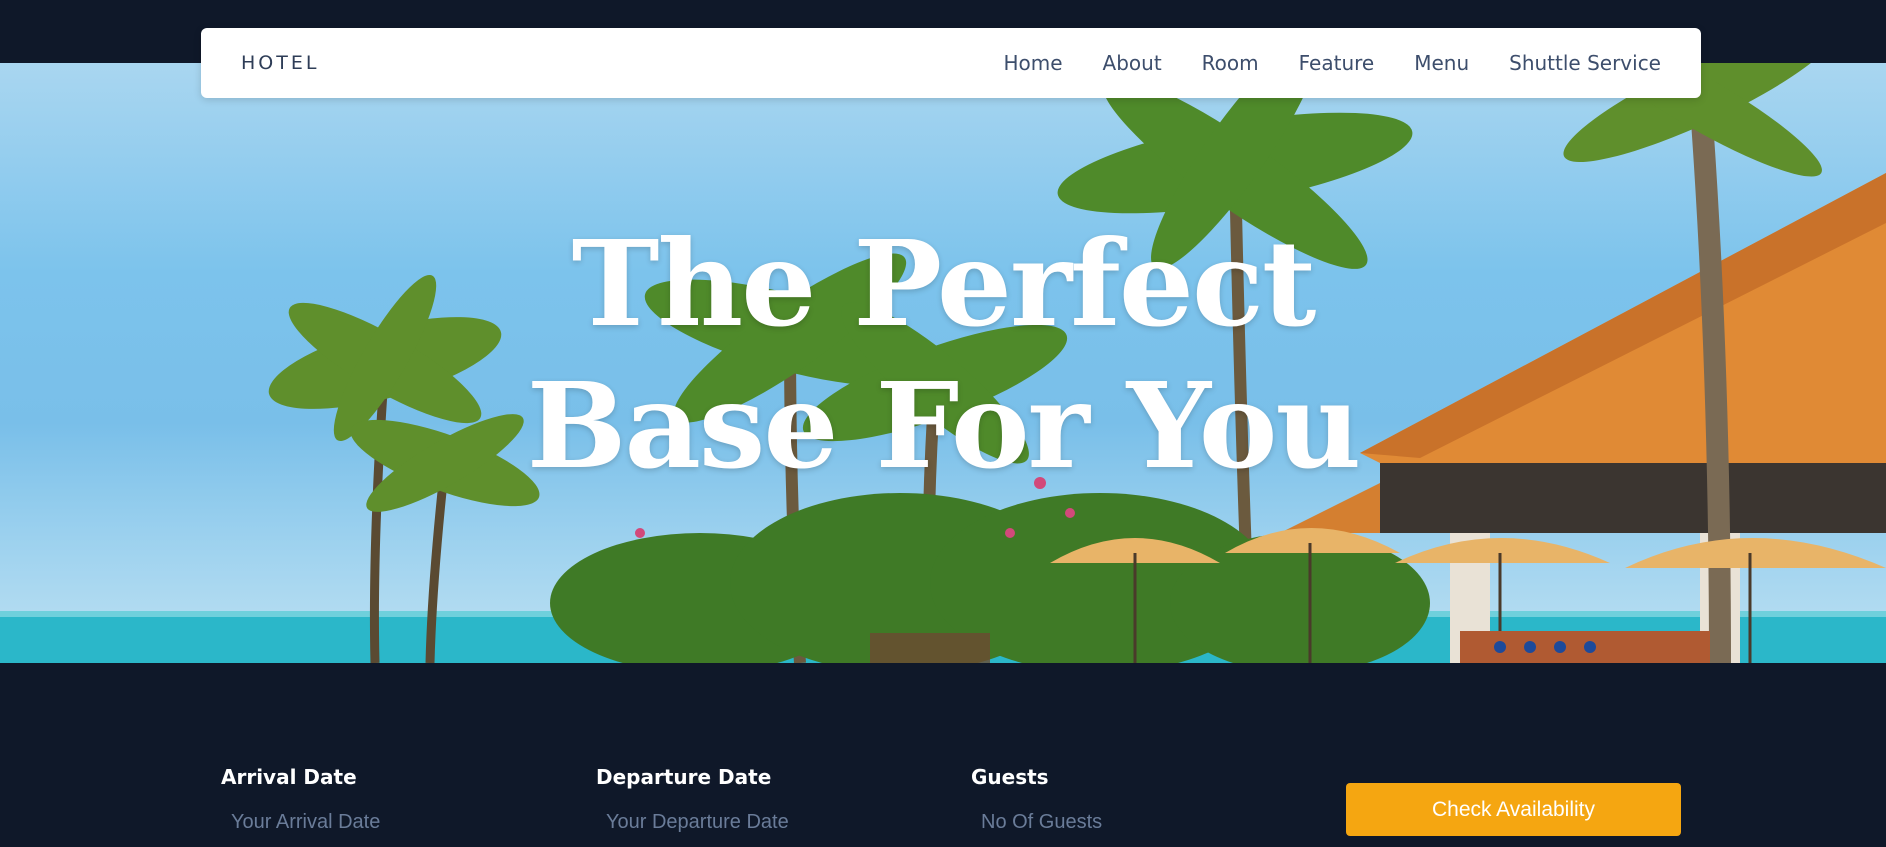 Image resolution: width=1886 pixels, height=847 pixels. What do you see at coordinates (751, 801) in the screenshot?
I see `departure-date-field: Departure Date` at bounding box center [751, 801].